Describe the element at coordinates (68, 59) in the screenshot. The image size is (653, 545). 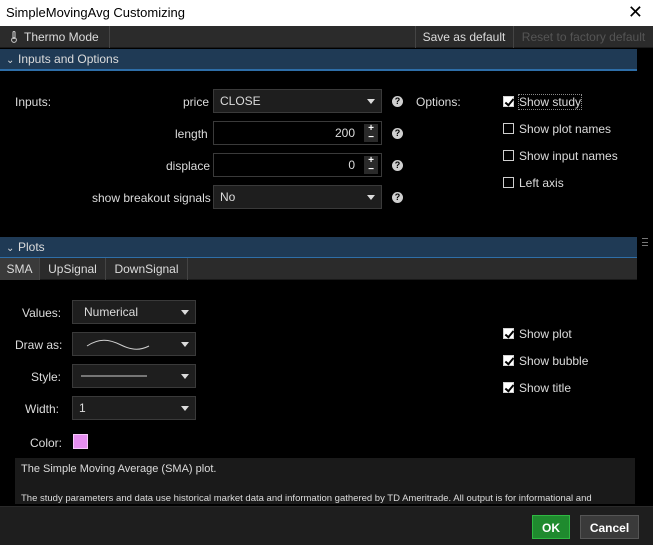
I see `inputs-options-title: Inputs and Options` at that location.